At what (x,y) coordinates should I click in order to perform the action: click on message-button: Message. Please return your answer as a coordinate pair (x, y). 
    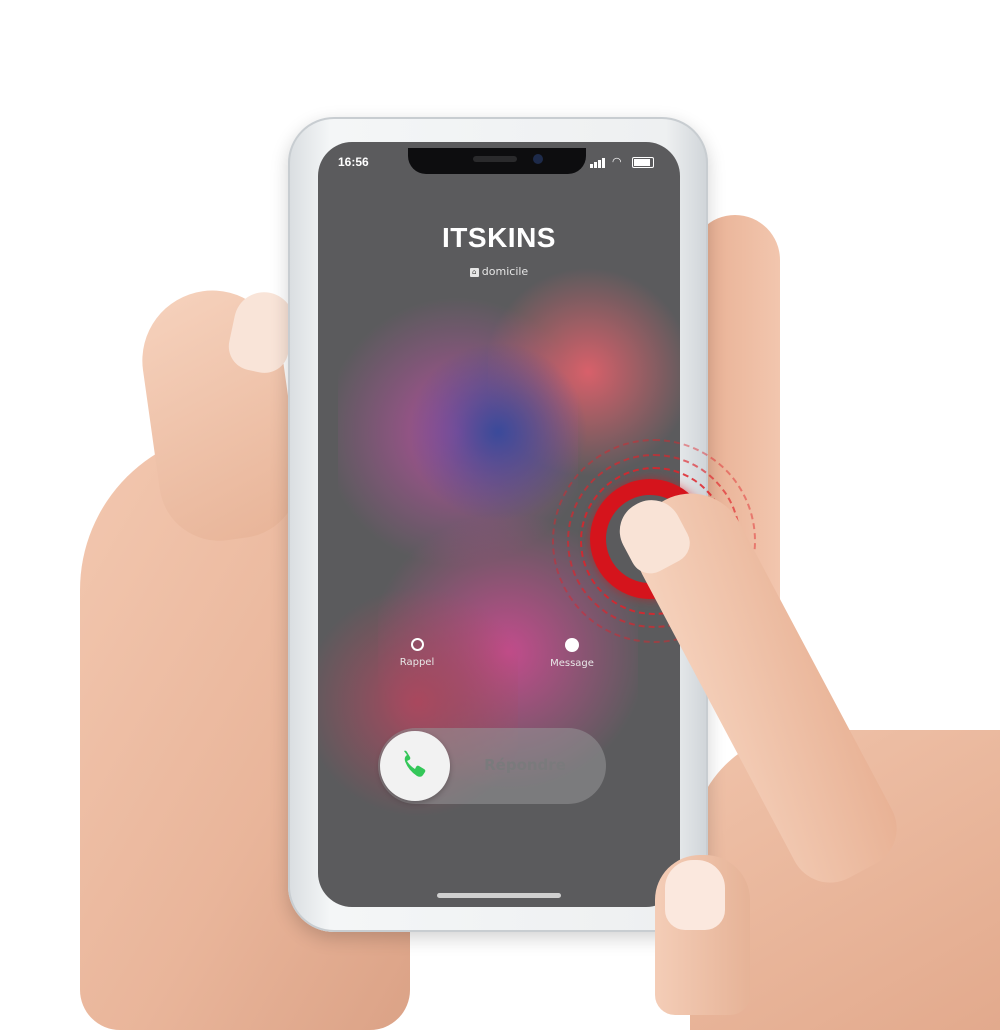
    Looking at the image, I should click on (572, 653).